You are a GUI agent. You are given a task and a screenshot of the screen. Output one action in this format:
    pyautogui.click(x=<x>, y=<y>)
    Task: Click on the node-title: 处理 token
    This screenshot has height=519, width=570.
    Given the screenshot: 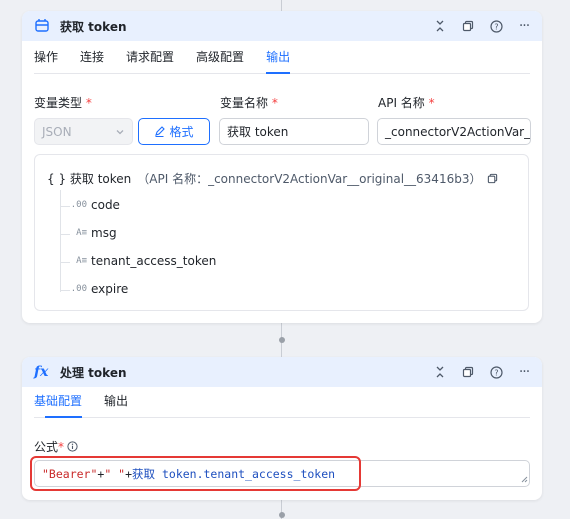 What is the action you would take?
    pyautogui.click(x=93, y=372)
    